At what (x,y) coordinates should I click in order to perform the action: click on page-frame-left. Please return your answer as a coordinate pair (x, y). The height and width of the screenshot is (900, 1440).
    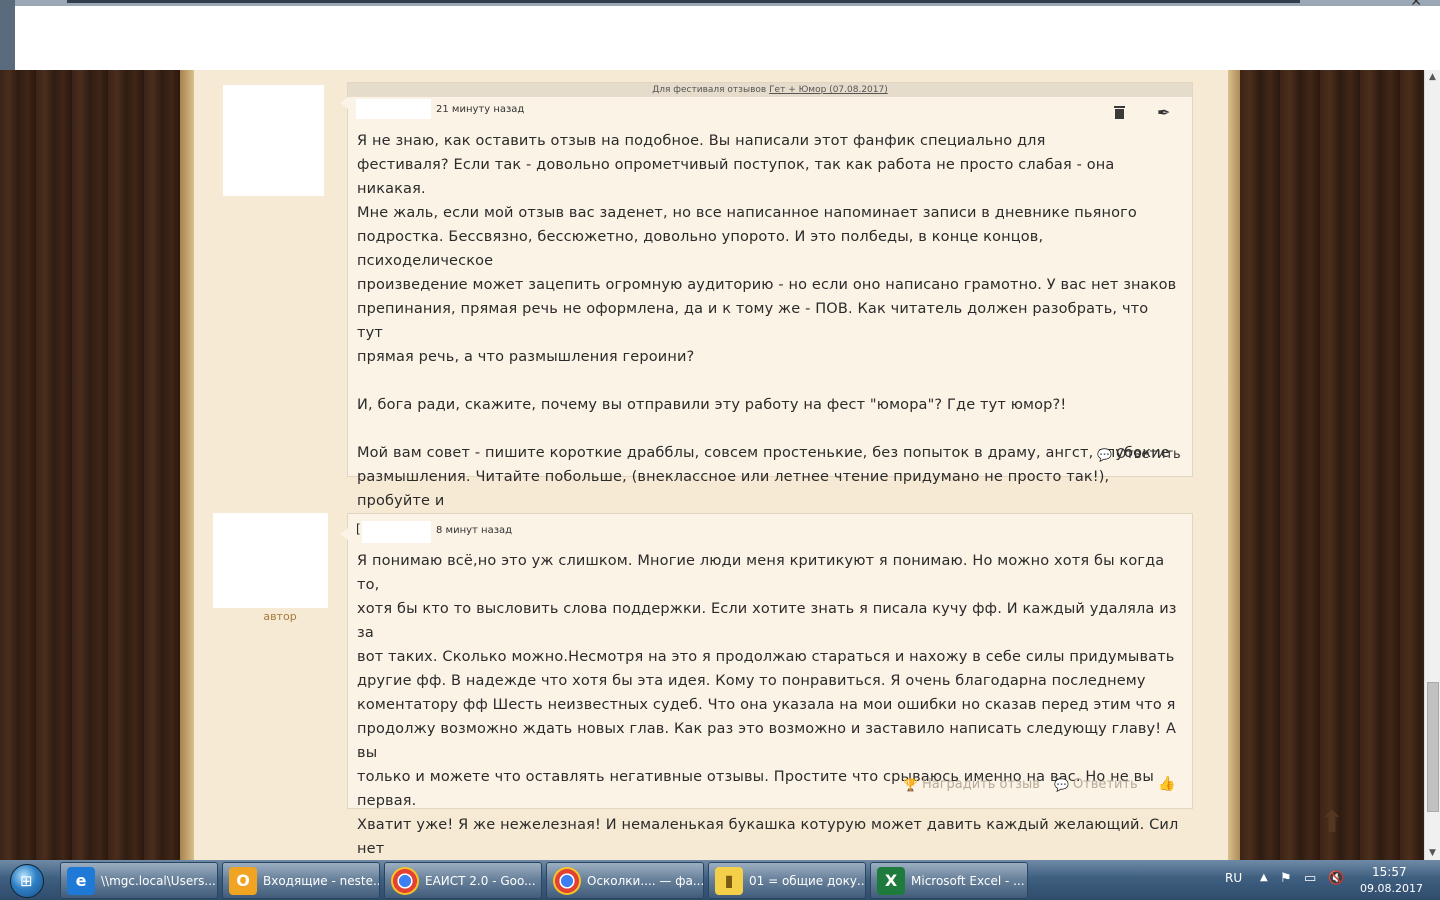
    Looking at the image, I should click on (187, 465).